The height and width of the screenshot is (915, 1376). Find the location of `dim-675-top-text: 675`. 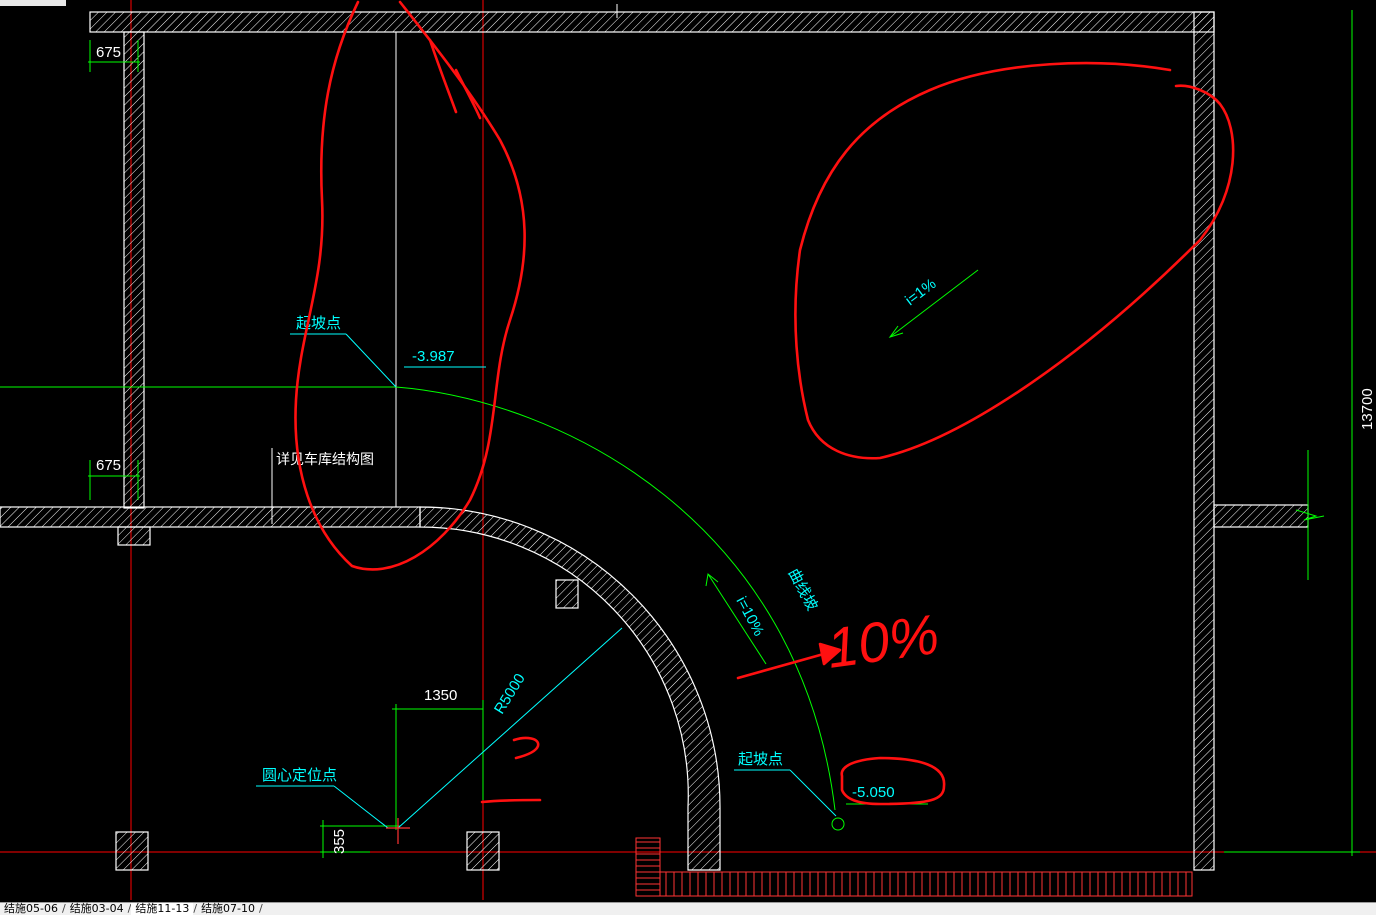

dim-675-top-text: 675 is located at coordinates (108, 52).